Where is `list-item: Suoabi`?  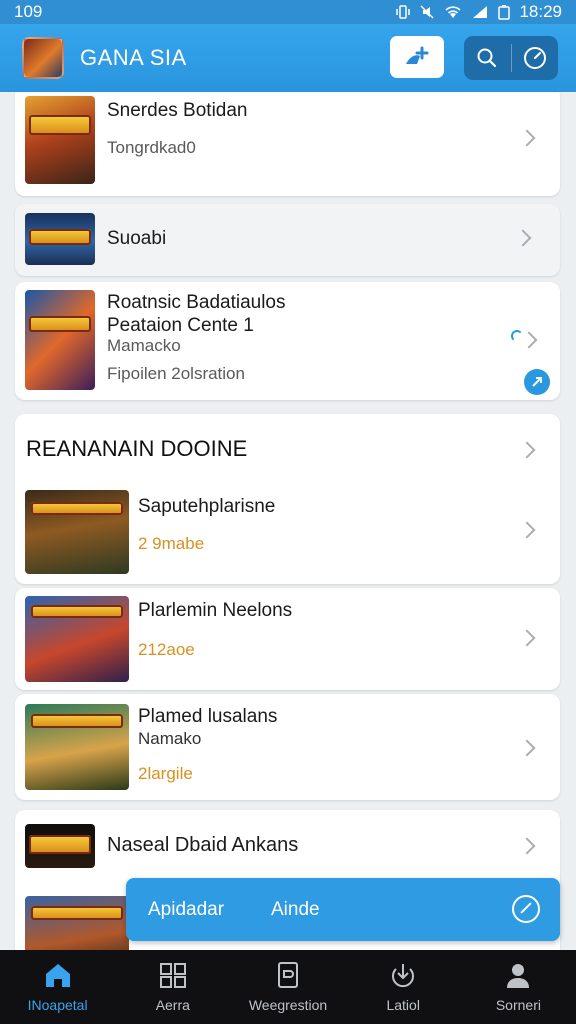 list-item: Suoabi is located at coordinates (287, 240).